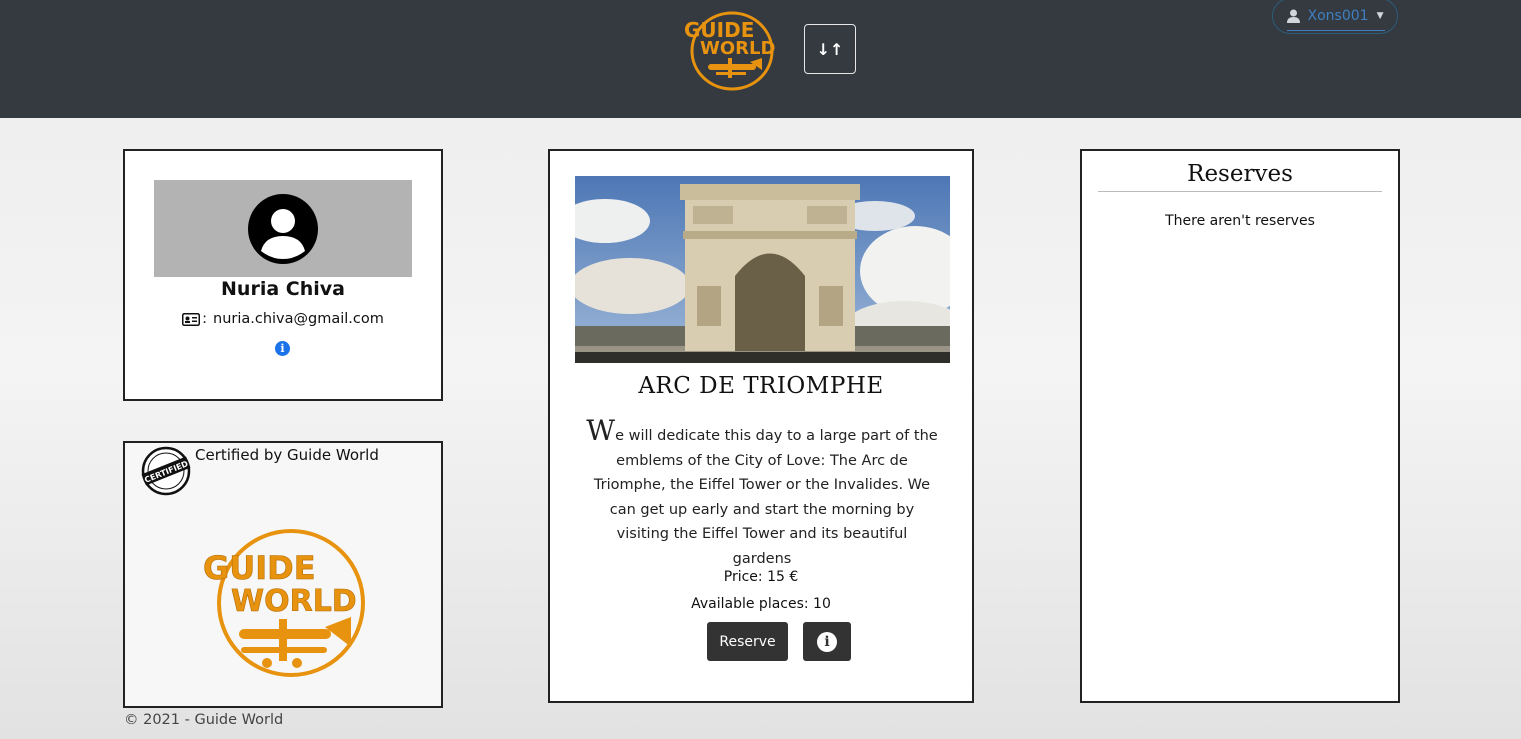  I want to click on id-card-icon, so click(191, 319).